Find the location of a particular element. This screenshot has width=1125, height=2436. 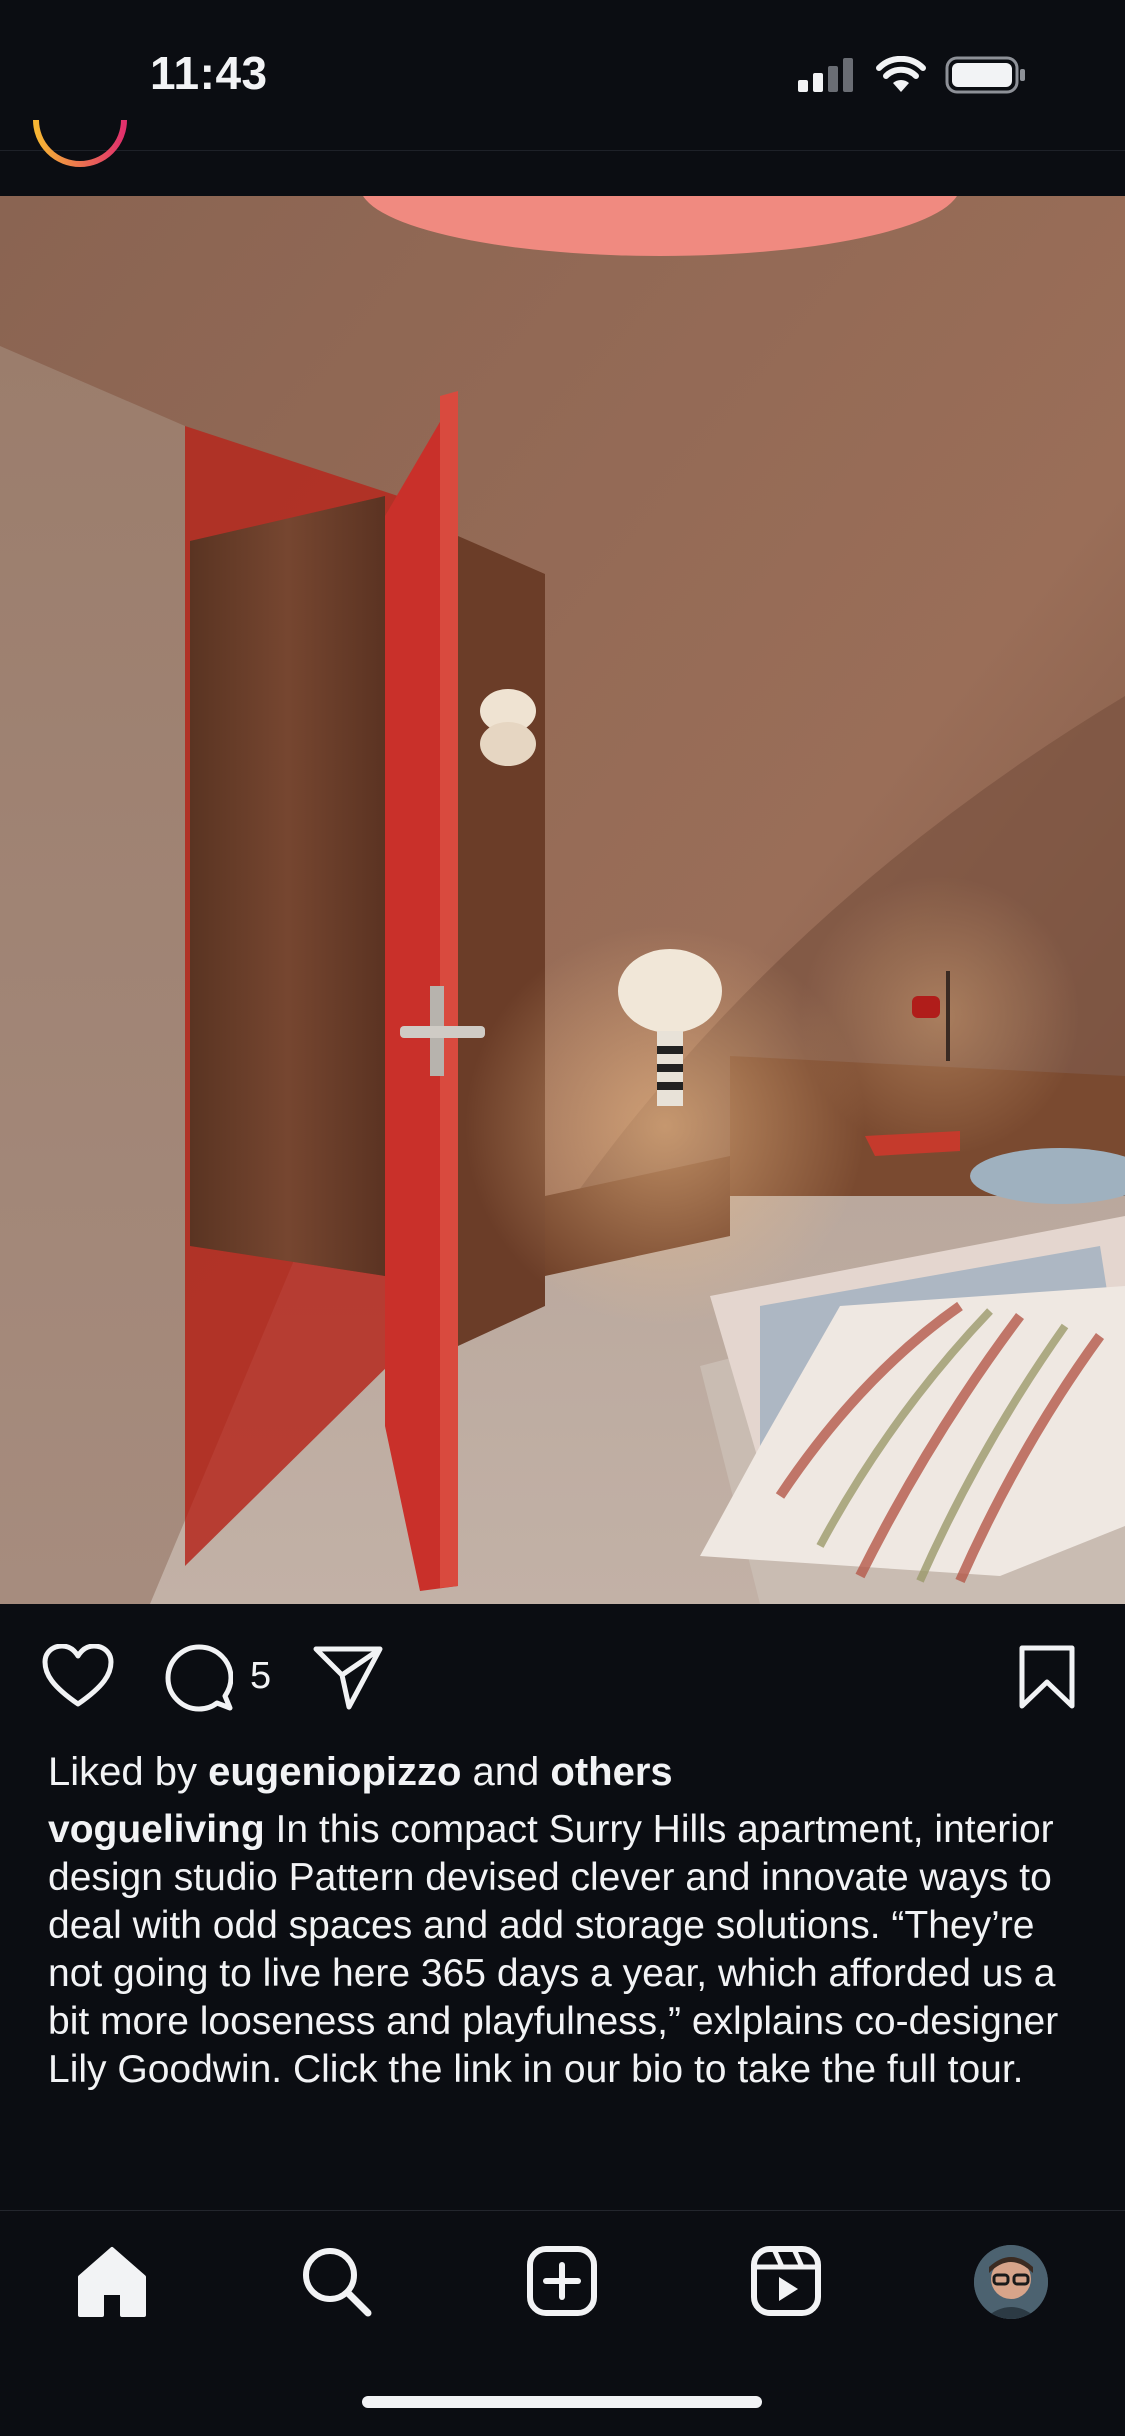

cellular-signal-icon is located at coordinates (825, 75).